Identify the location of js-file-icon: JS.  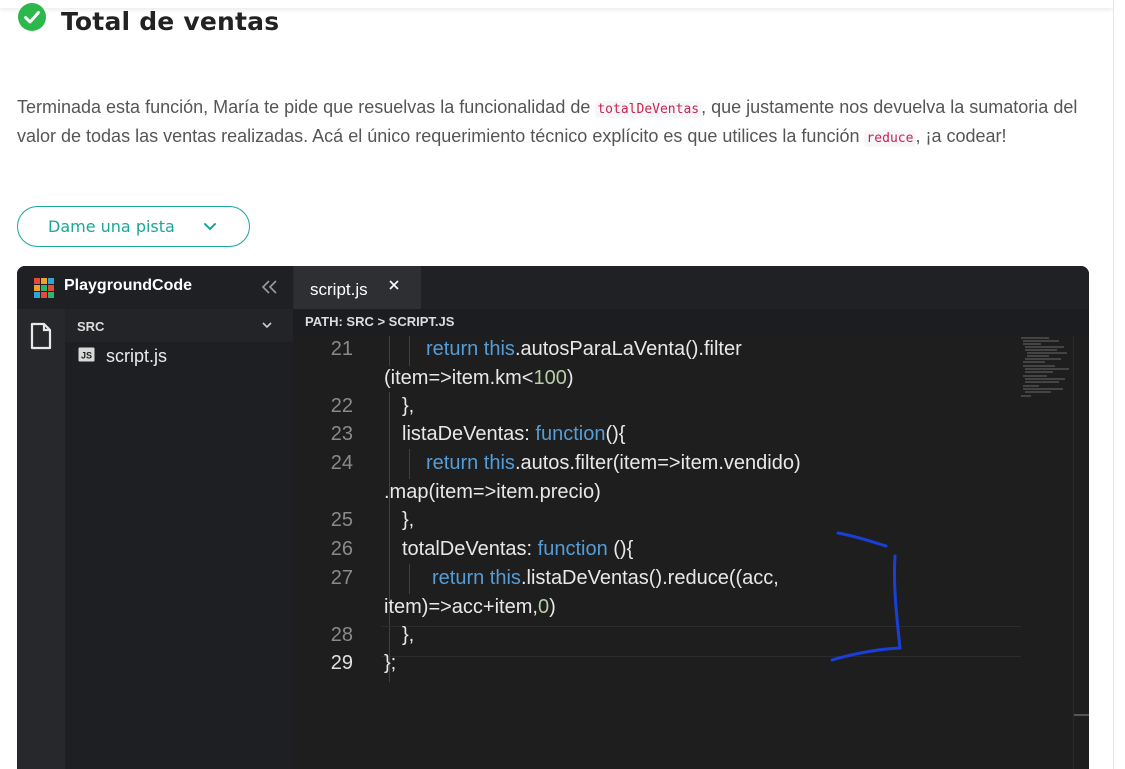
(86, 354).